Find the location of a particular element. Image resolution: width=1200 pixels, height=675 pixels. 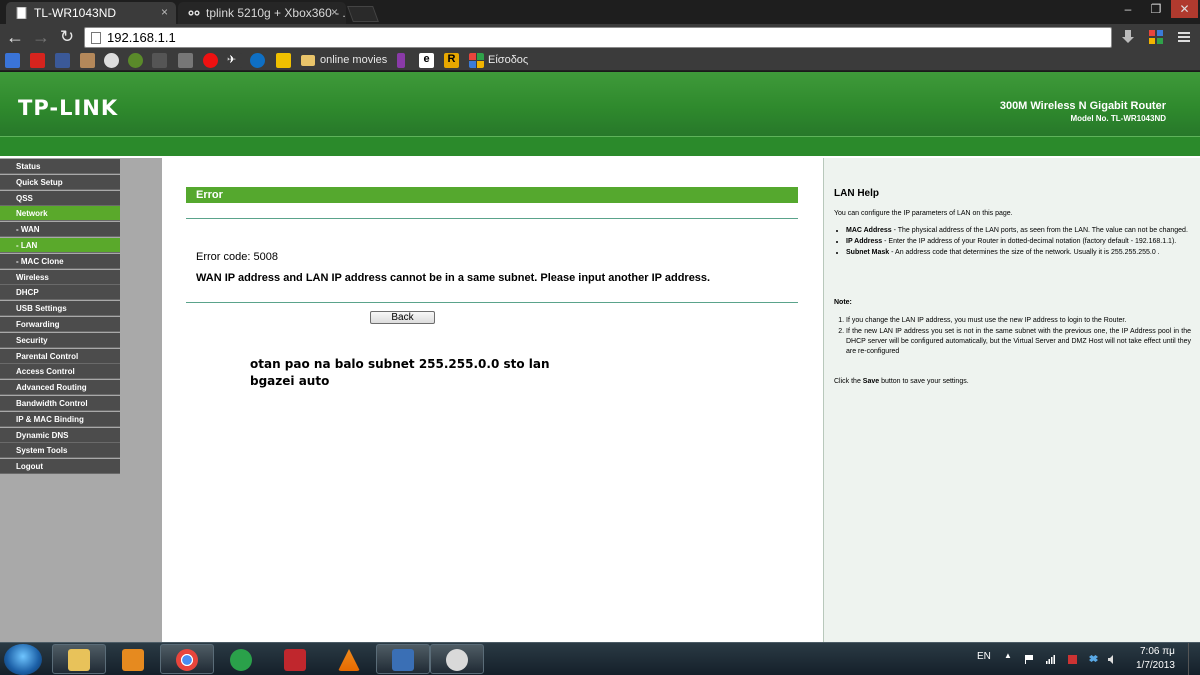

sidebar-item-wan: - WAN is located at coordinates (60, 230).